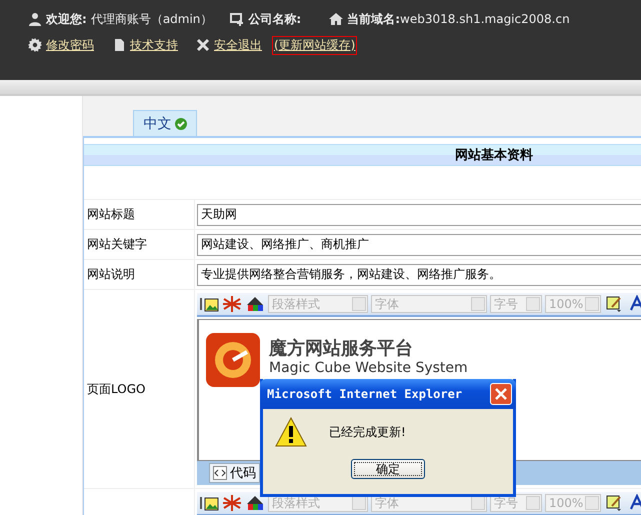 Image resolution: width=641 pixels, height=515 pixels. I want to click on close-button, so click(501, 394).